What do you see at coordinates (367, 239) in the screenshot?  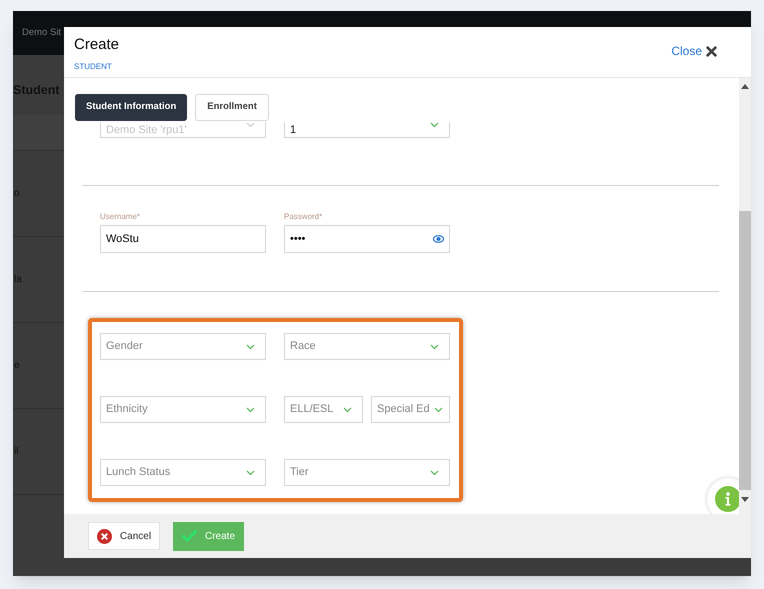 I see `password-field: ••••` at bounding box center [367, 239].